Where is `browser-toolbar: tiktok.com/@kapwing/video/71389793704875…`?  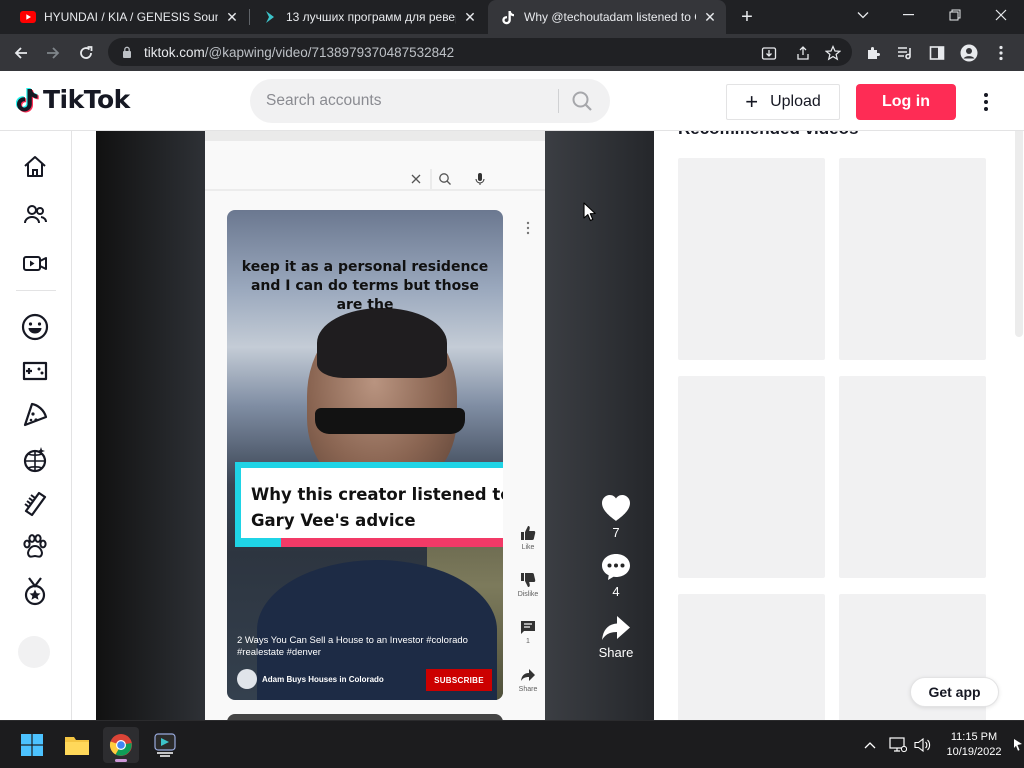
browser-toolbar: tiktok.com/@kapwing/video/71389793704875… is located at coordinates (512, 52).